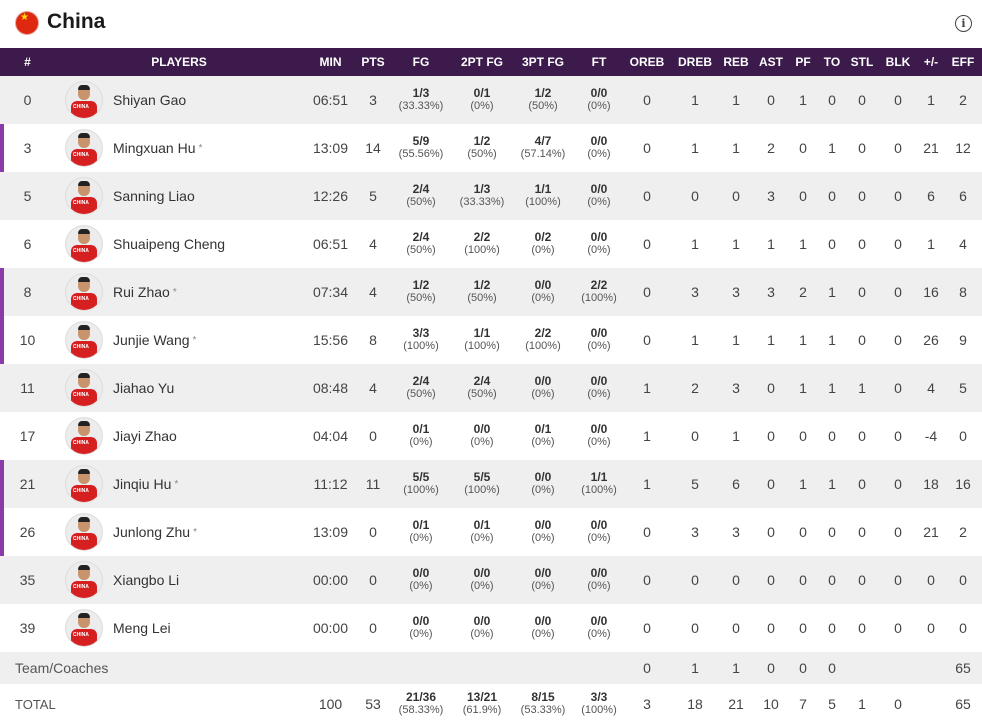 The height and width of the screenshot is (726, 982). What do you see at coordinates (771, 668) in the screenshot?
I see `cell-ast: 0` at bounding box center [771, 668].